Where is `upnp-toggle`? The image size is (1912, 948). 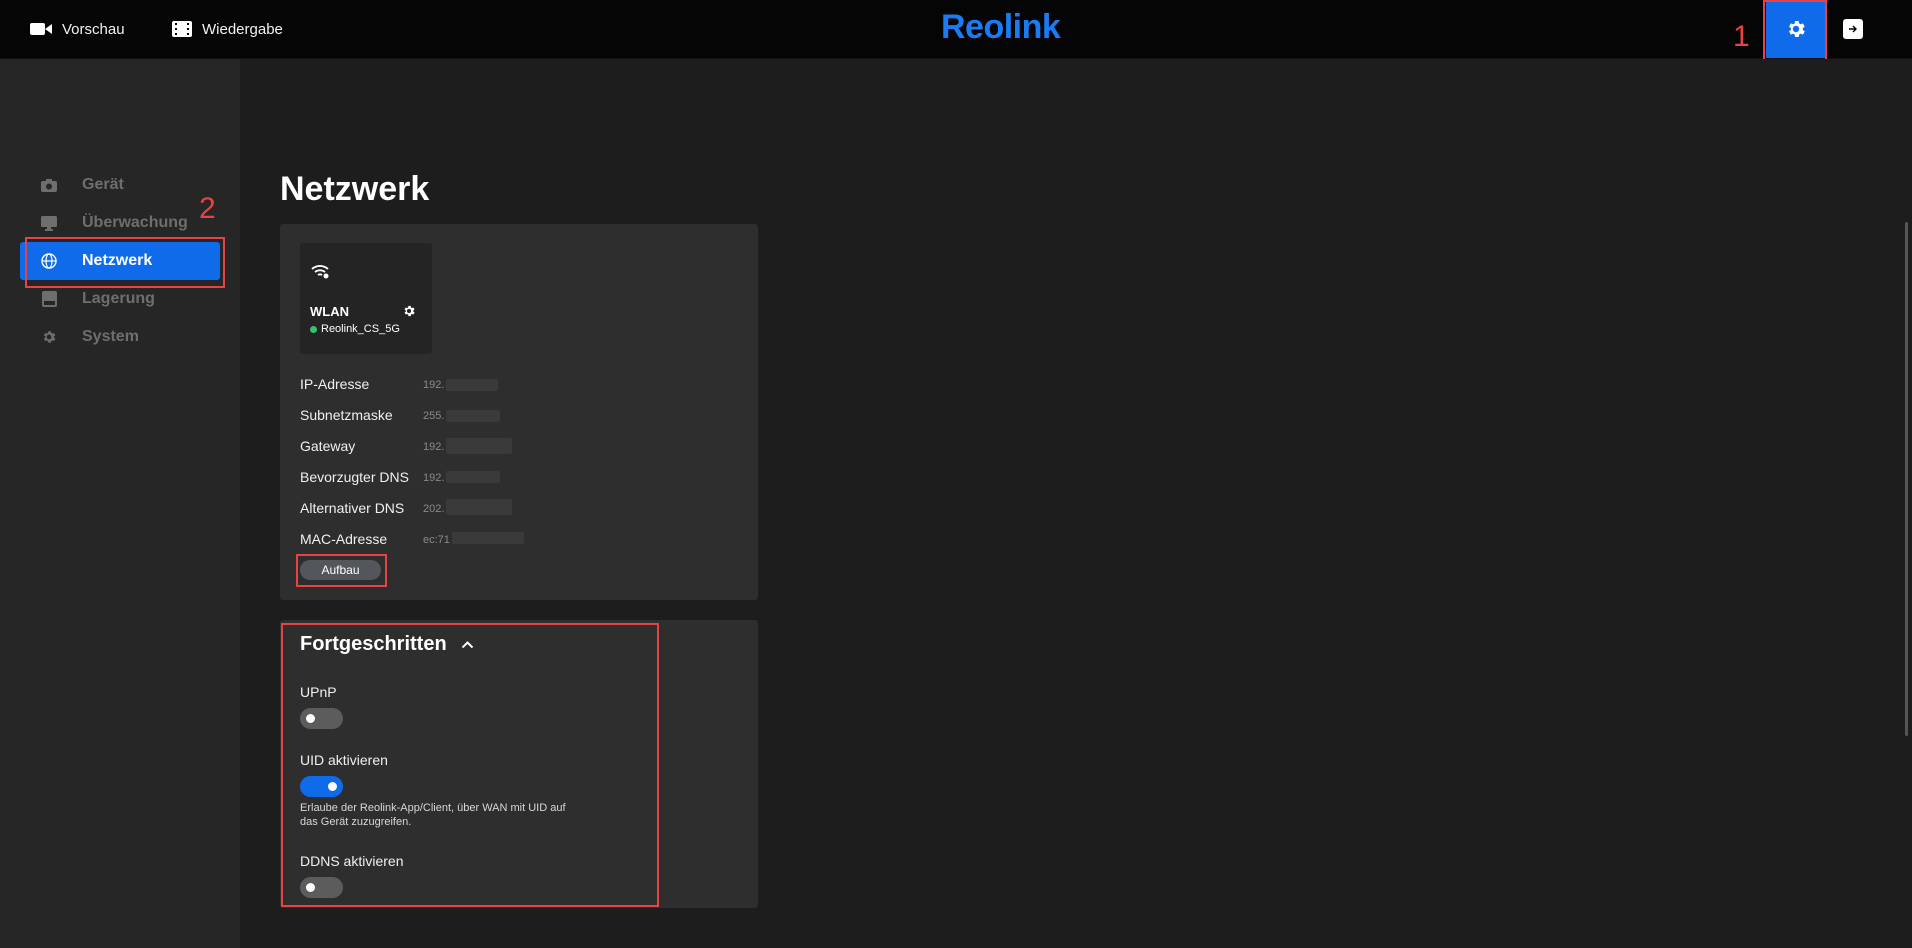
upnp-toggle is located at coordinates (321, 718).